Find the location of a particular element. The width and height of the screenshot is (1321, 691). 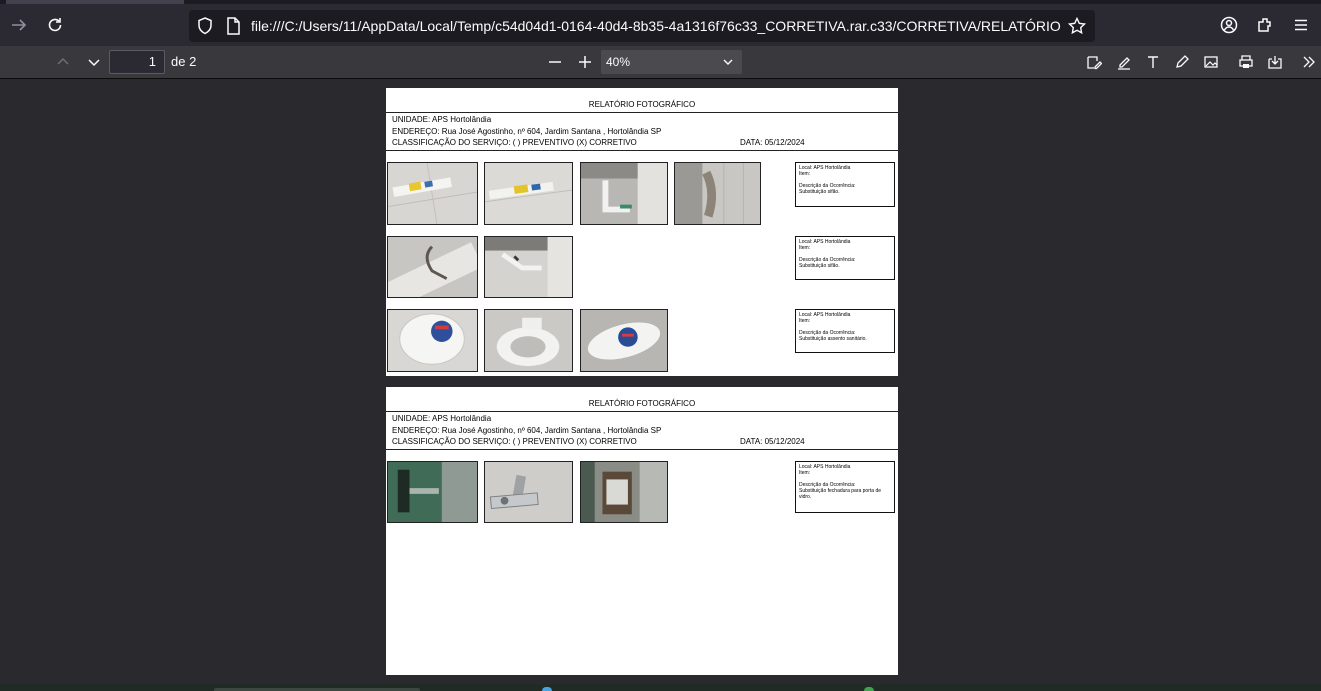

forward-icon is located at coordinates (19, 25).